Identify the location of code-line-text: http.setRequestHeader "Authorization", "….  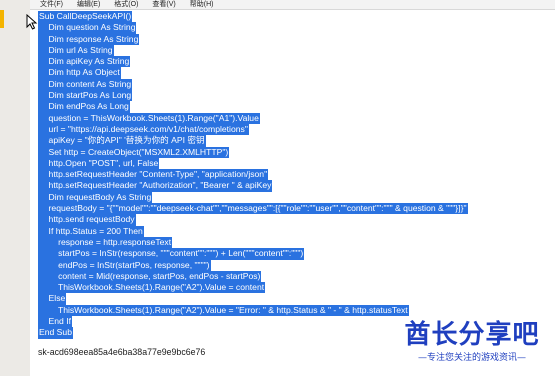
(155, 186).